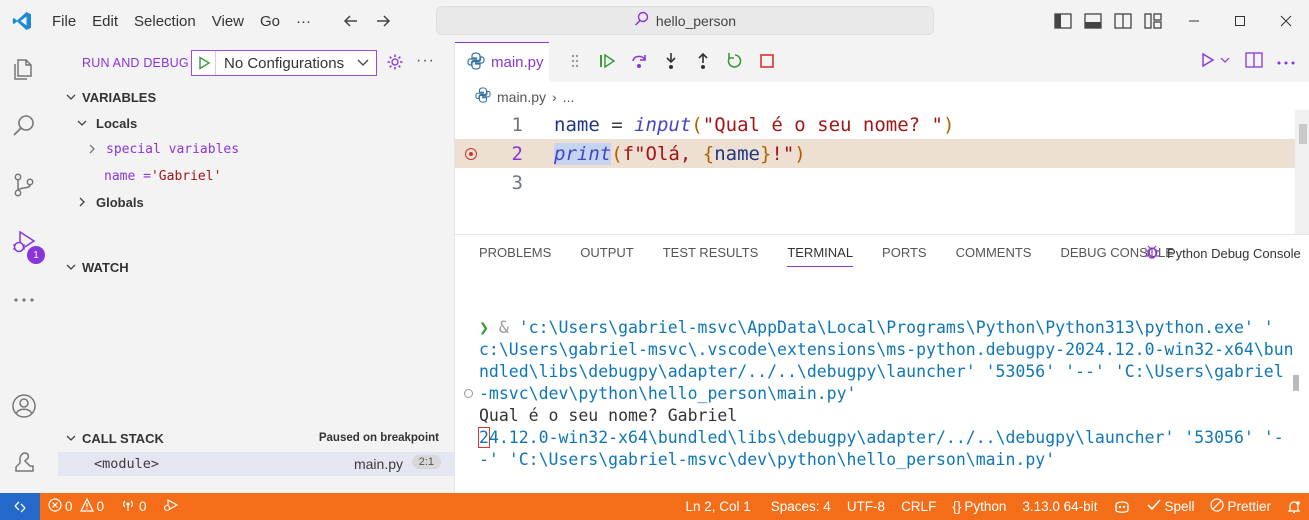 The image size is (1309, 520). What do you see at coordinates (24, 126) in the screenshot?
I see `search-sidebar-icon` at bounding box center [24, 126].